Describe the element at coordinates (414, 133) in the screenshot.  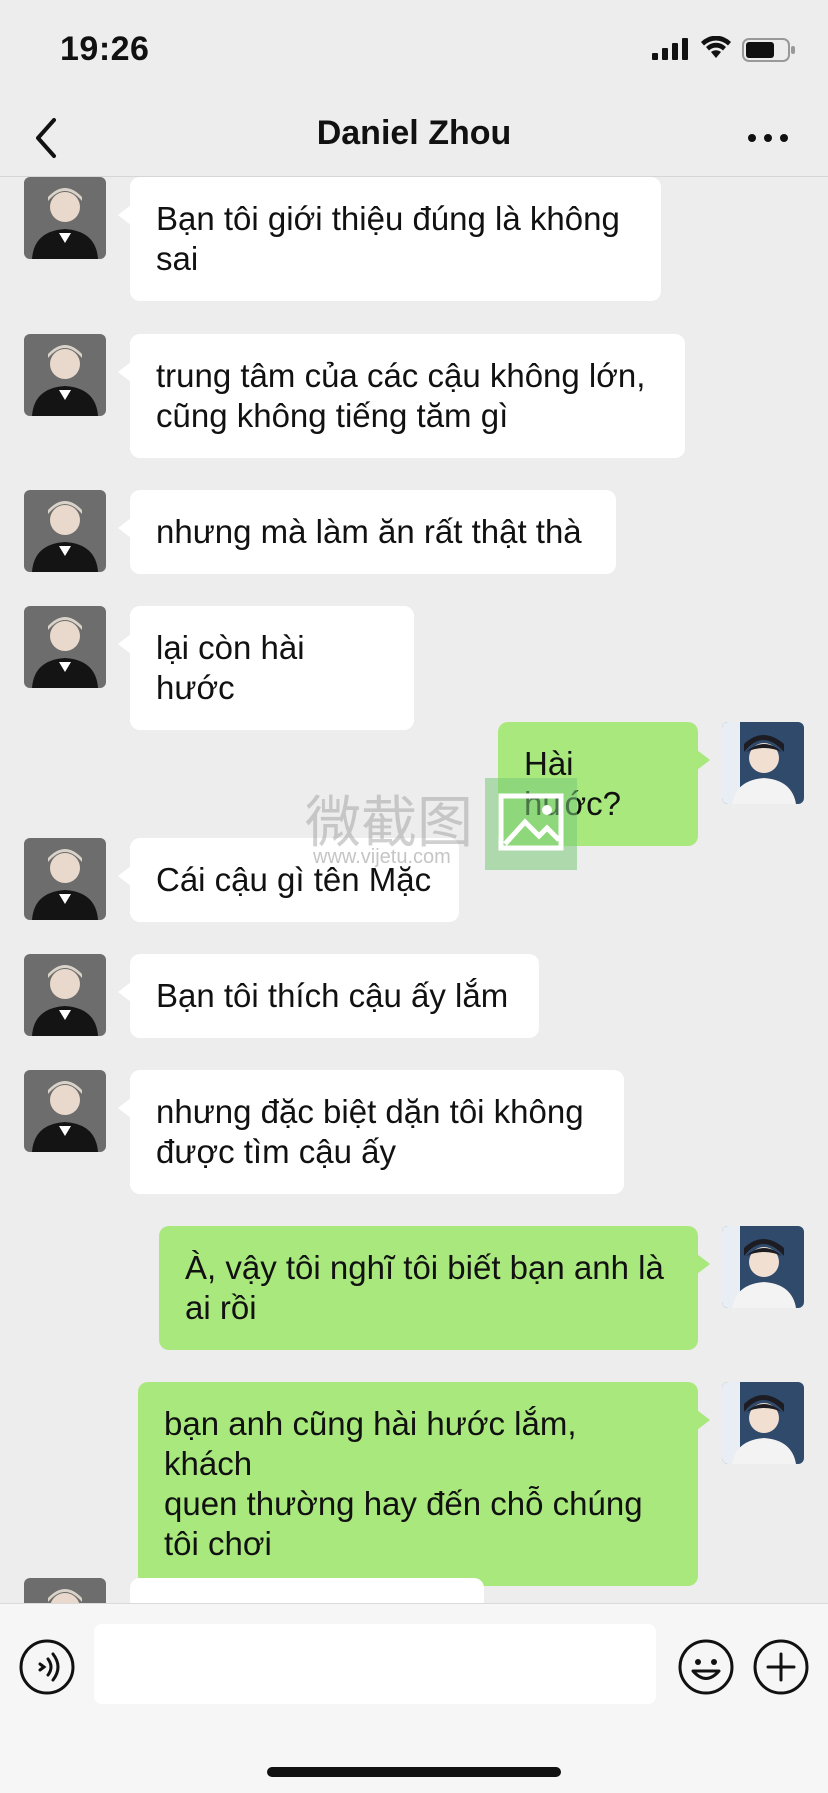
I see `chat-title: Daniel Zhou` at that location.